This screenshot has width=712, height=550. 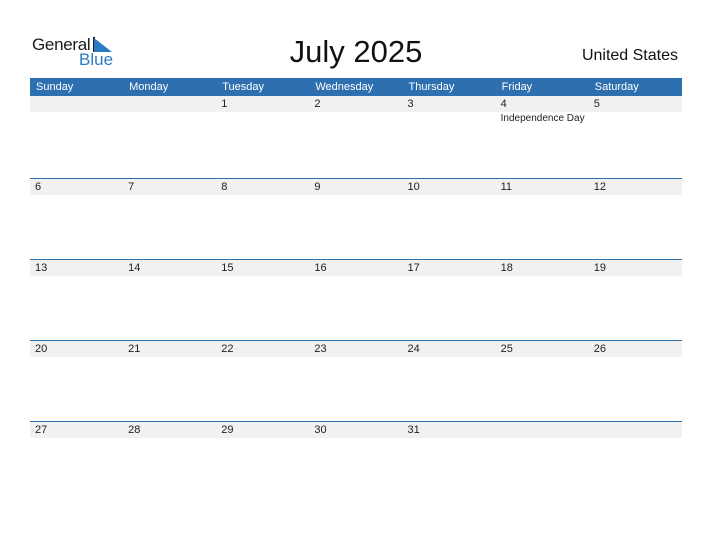 What do you see at coordinates (227, 430) in the screenshot?
I see `day-number: 29` at bounding box center [227, 430].